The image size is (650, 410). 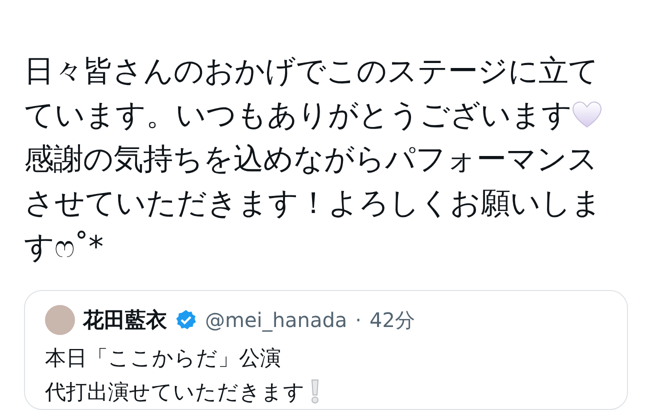 I want to click on post-text: 日々皆さんのおかげでこのステージに立て, so click(x=311, y=71).